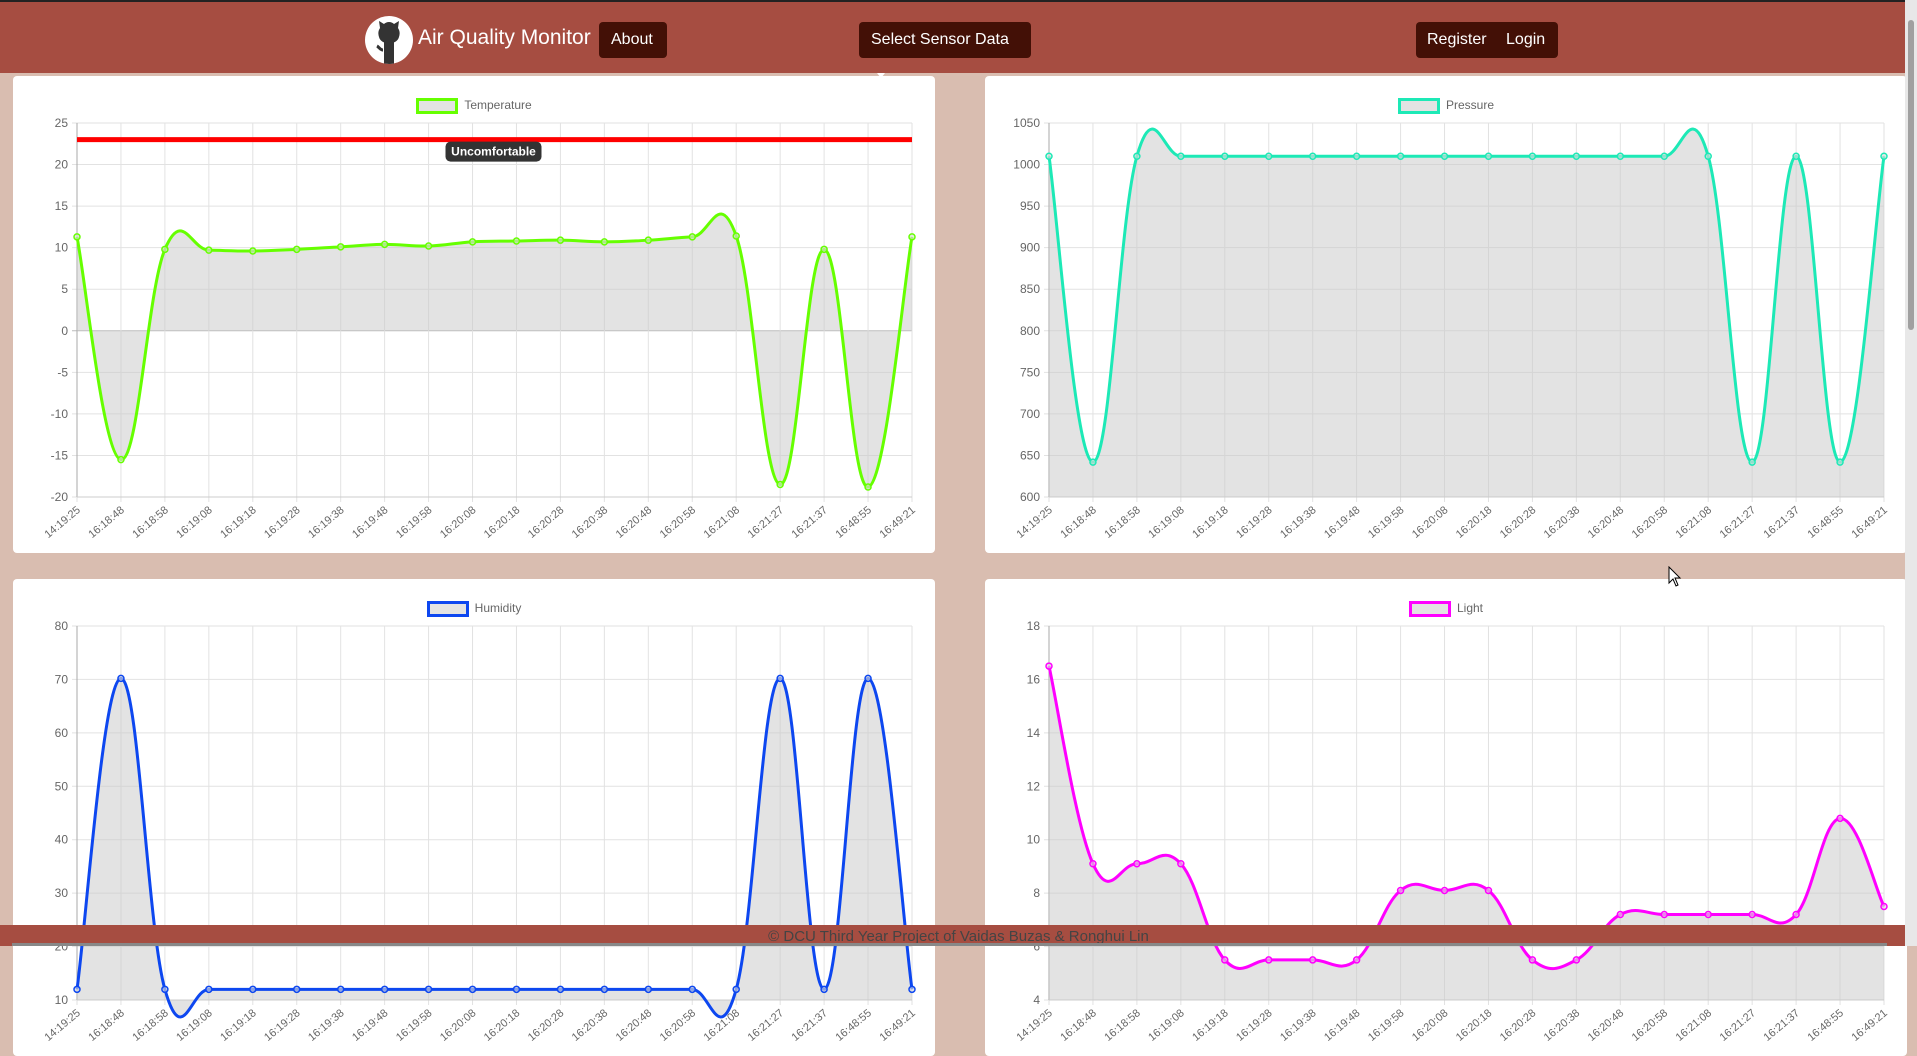 The image size is (1917, 1056). What do you see at coordinates (60, 455) in the screenshot?
I see `y-tick-label: -15` at bounding box center [60, 455].